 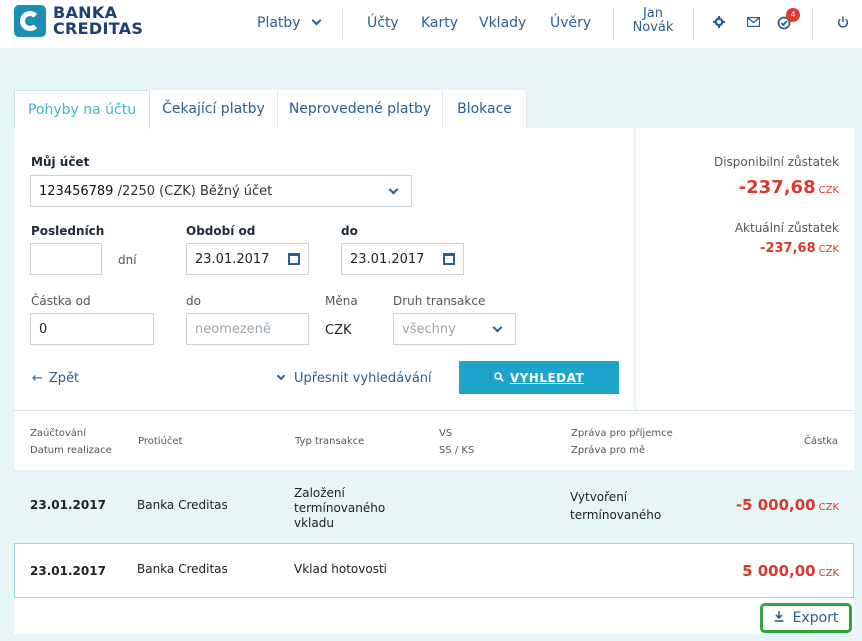 I want to click on search-icon, so click(x=499, y=378).